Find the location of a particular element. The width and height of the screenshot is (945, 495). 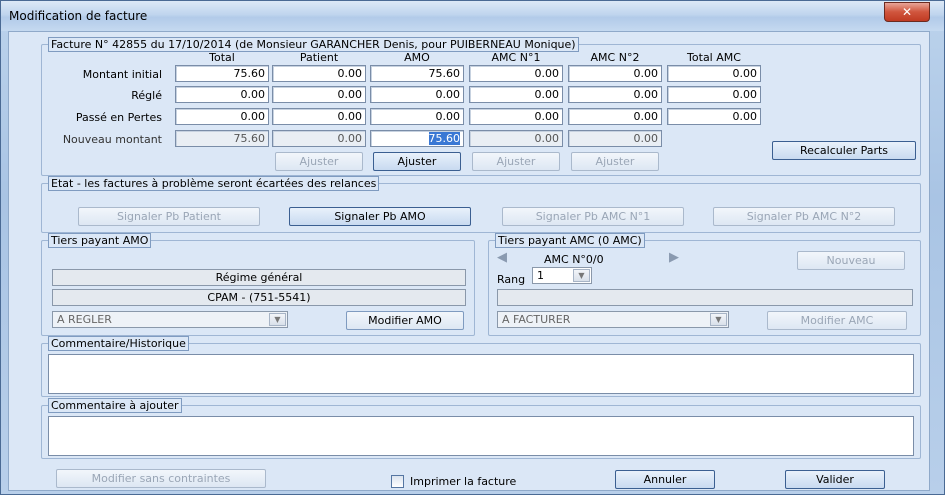

historique-group: Commentaire/Historique is located at coordinates (481, 366).